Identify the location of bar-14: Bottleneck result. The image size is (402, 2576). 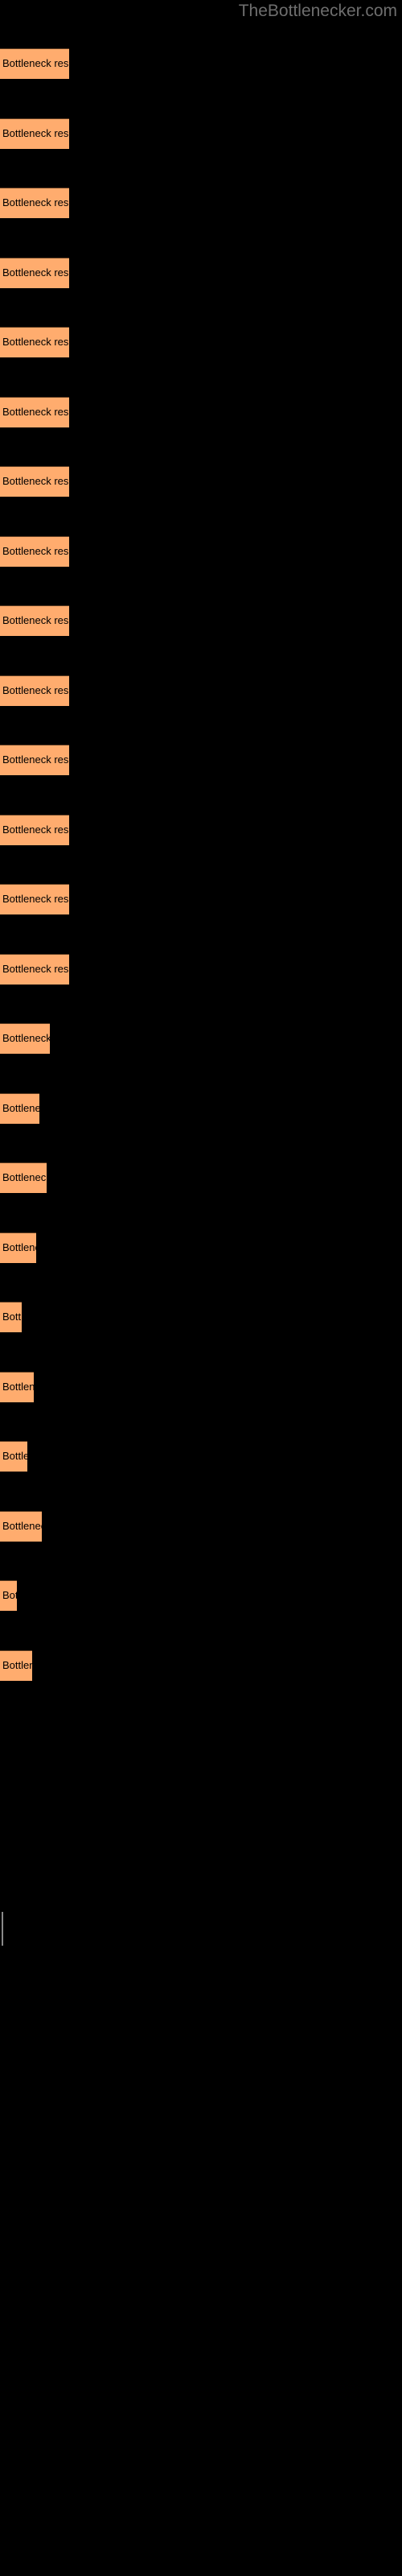
(34, 969).